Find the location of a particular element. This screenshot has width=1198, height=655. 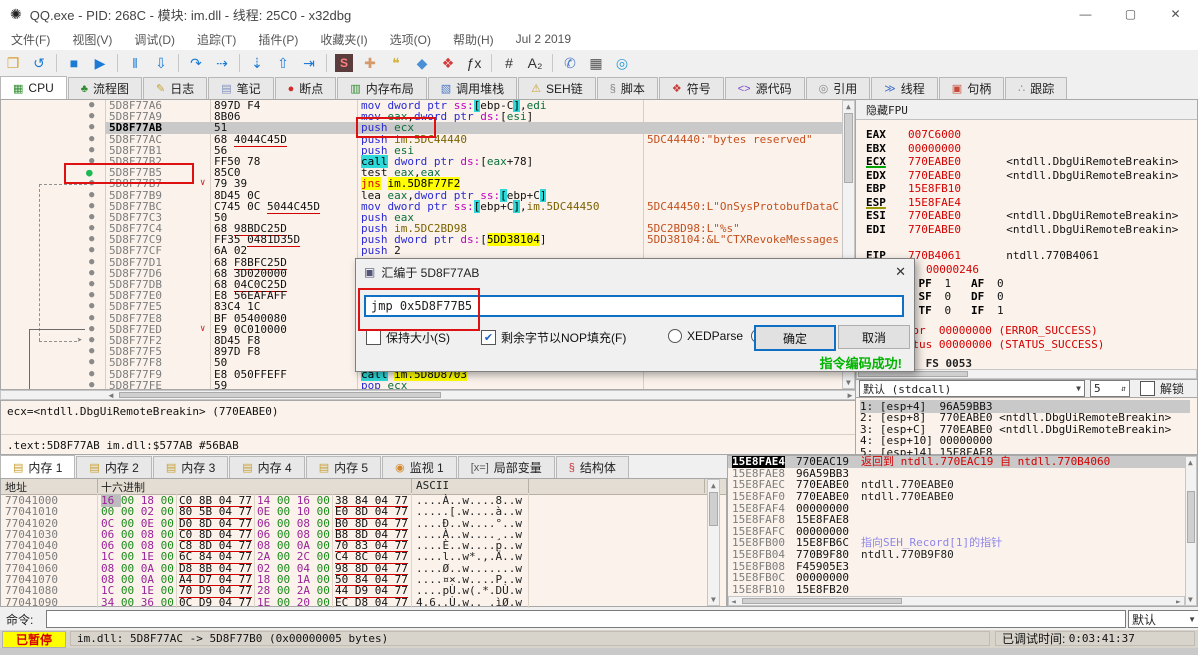

register-row-esi: ESI 770EABE0 <ntdll.DbgUiRemoteBreakin> is located at coordinates (1022, 215).